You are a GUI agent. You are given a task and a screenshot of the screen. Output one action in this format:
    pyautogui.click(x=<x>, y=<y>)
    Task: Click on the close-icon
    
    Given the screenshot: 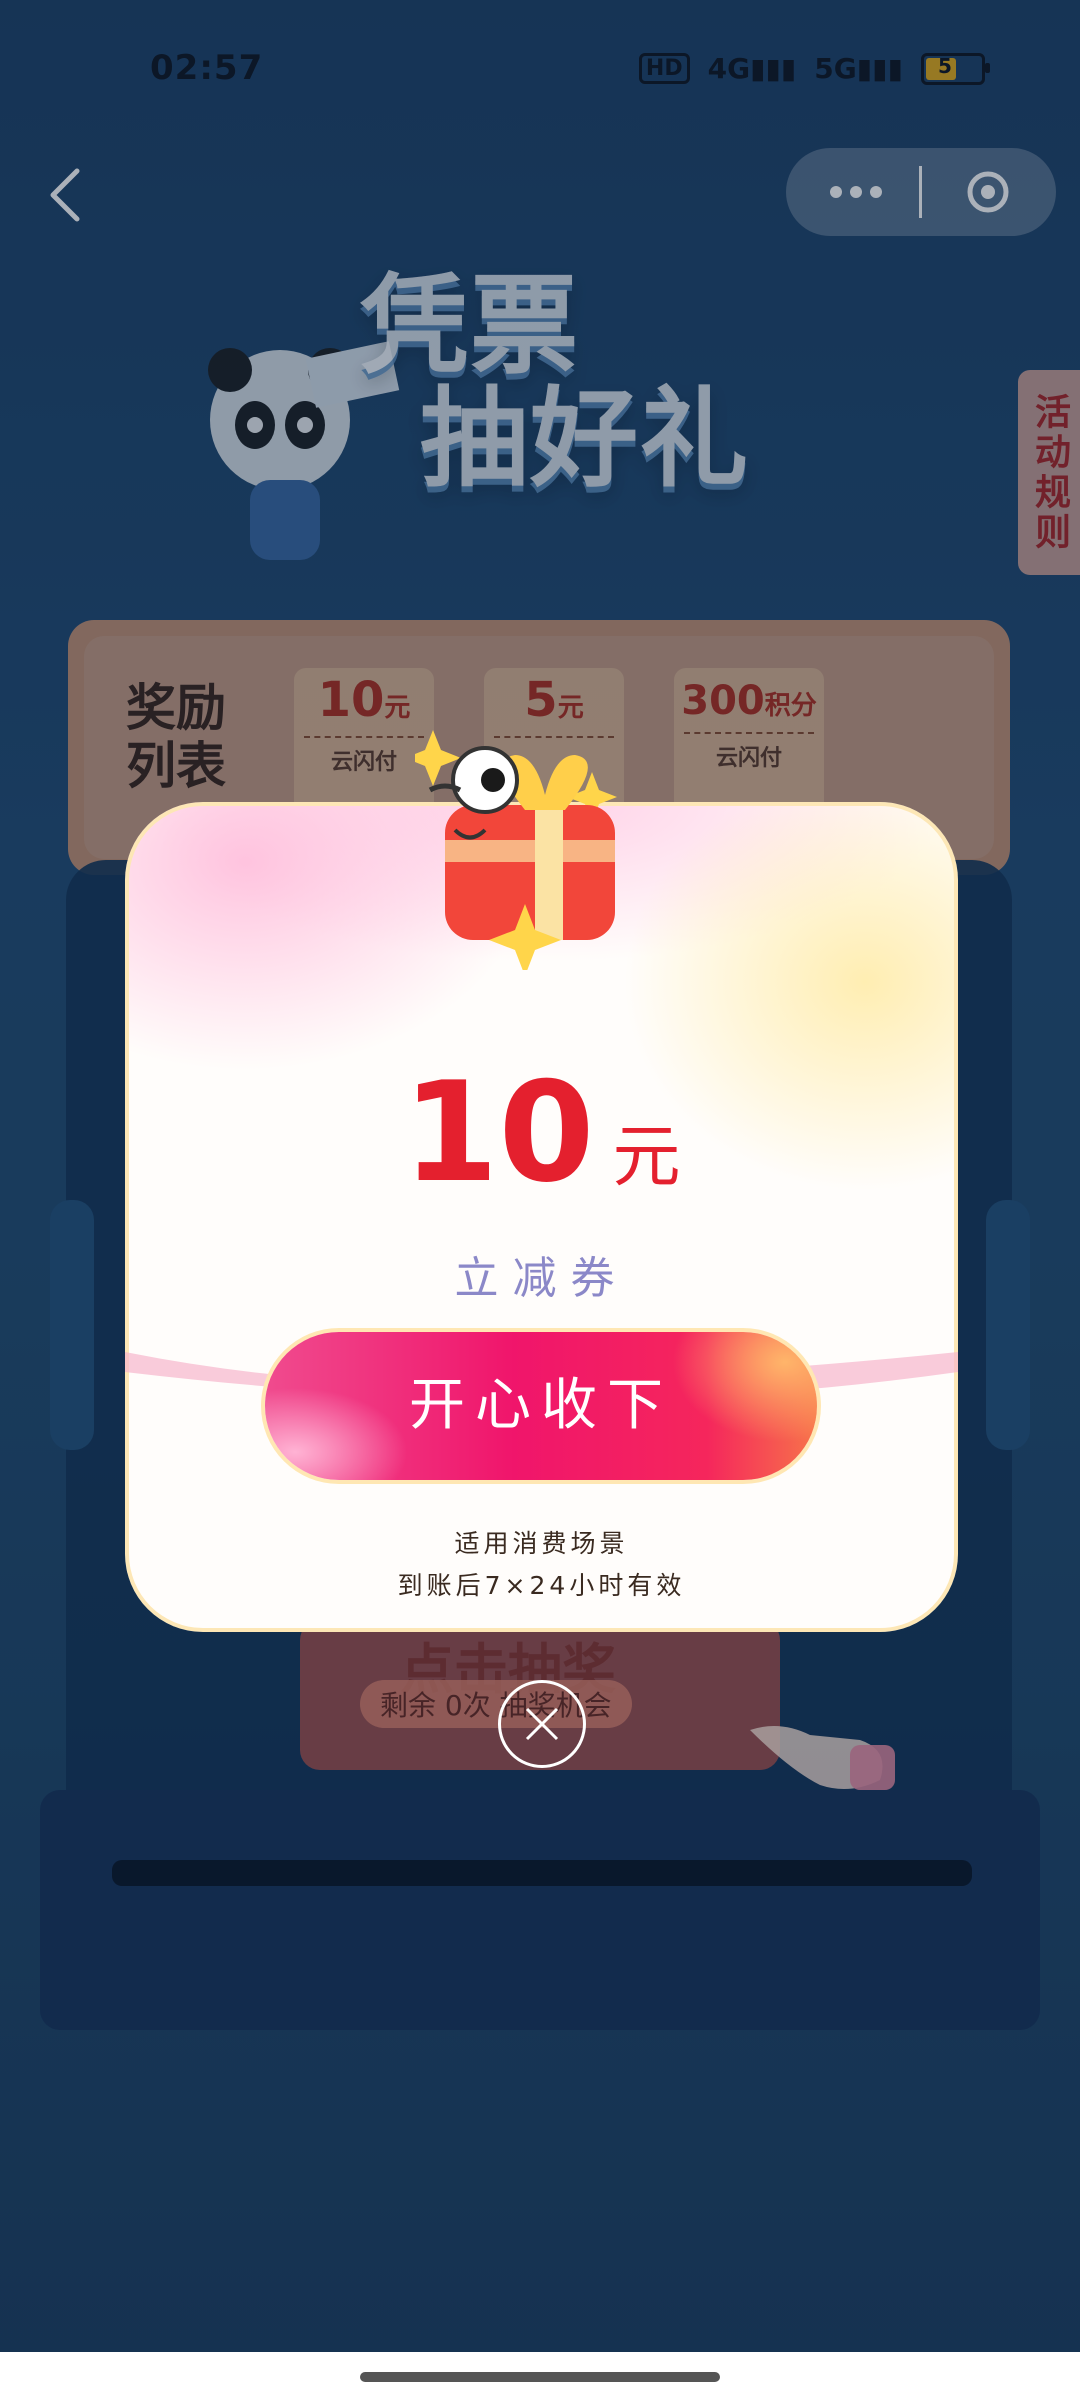 What is the action you would take?
    pyautogui.click(x=542, y=1724)
    